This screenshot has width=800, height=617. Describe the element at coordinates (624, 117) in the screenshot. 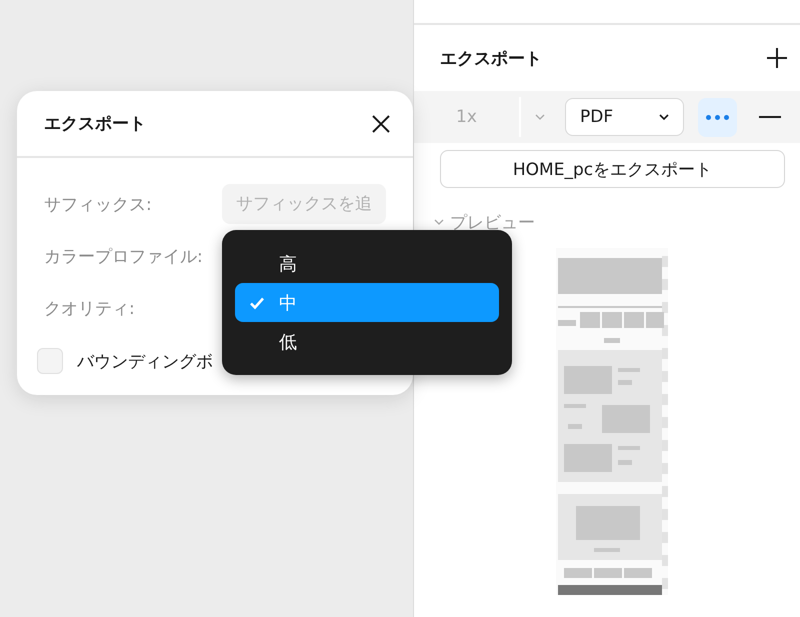

I see `format-select: PDF` at that location.